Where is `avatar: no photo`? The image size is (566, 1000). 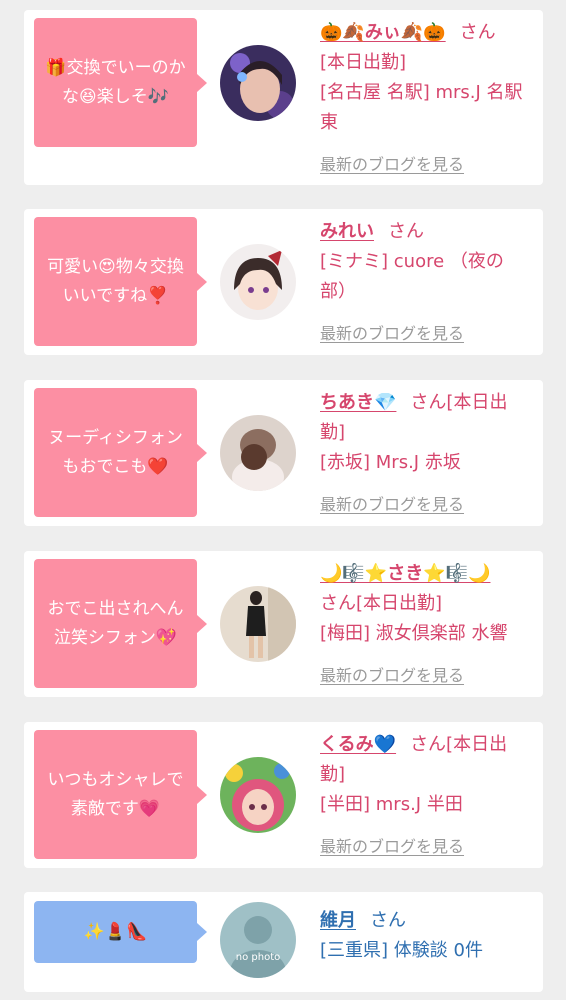
avatar: no photo is located at coordinates (258, 940).